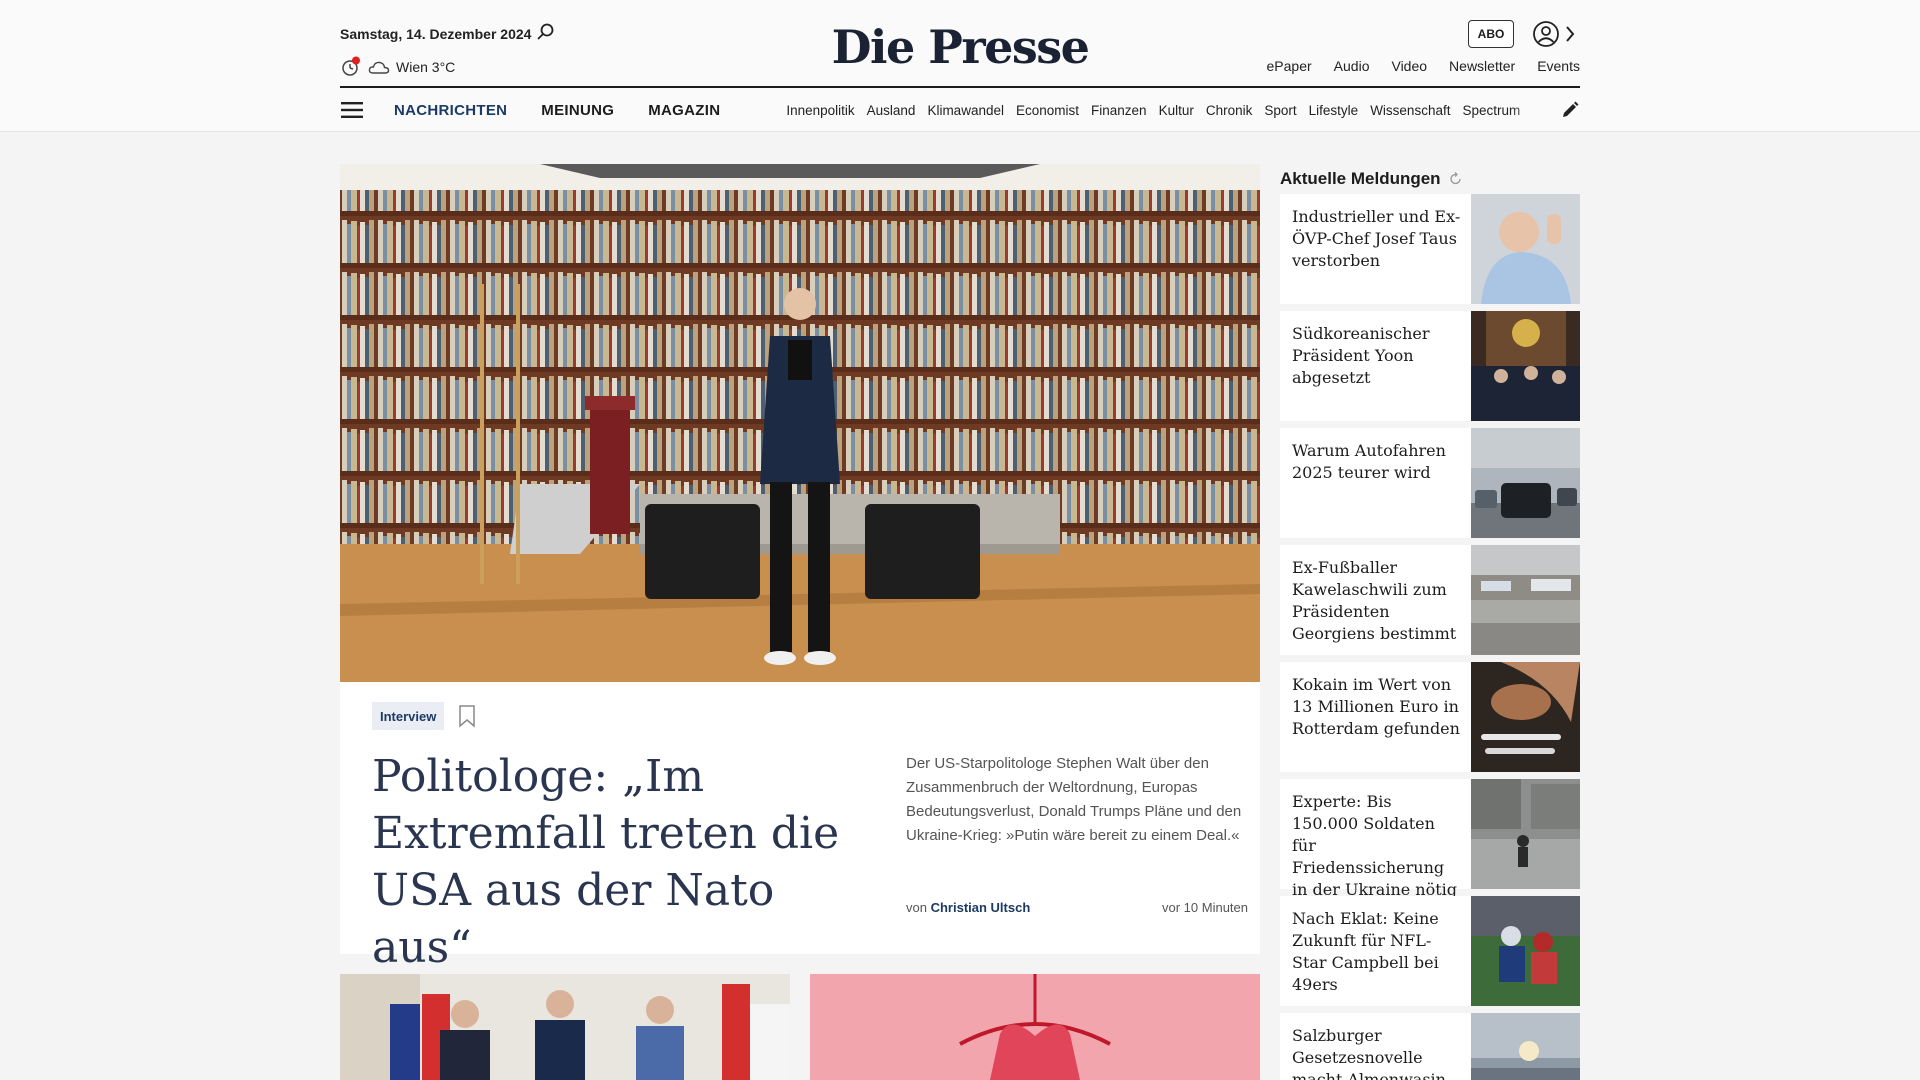 The width and height of the screenshot is (1920, 1080). I want to click on nav-sub-finanzen: Finanzen, so click(1119, 110).